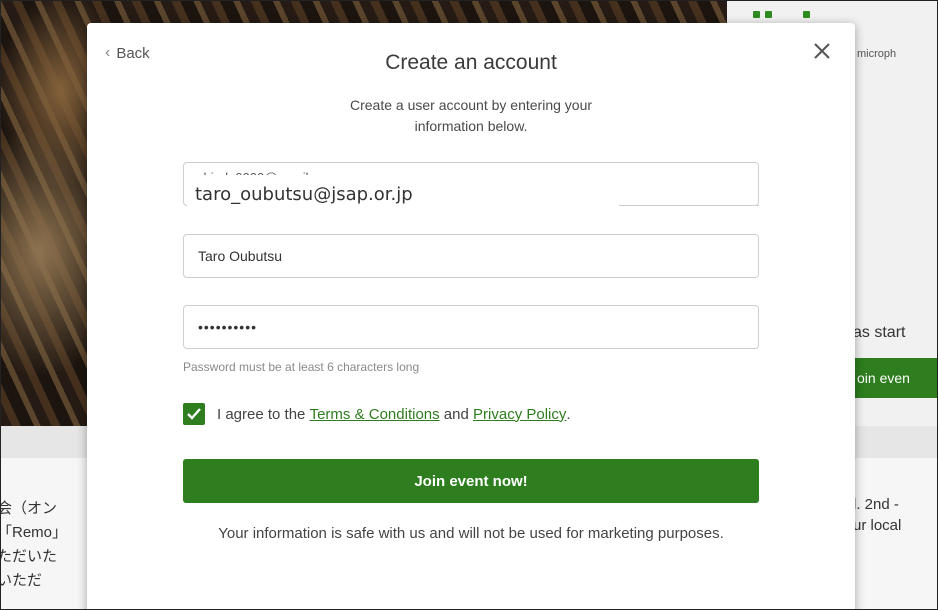  What do you see at coordinates (471, 256) in the screenshot?
I see `name-field` at bounding box center [471, 256].